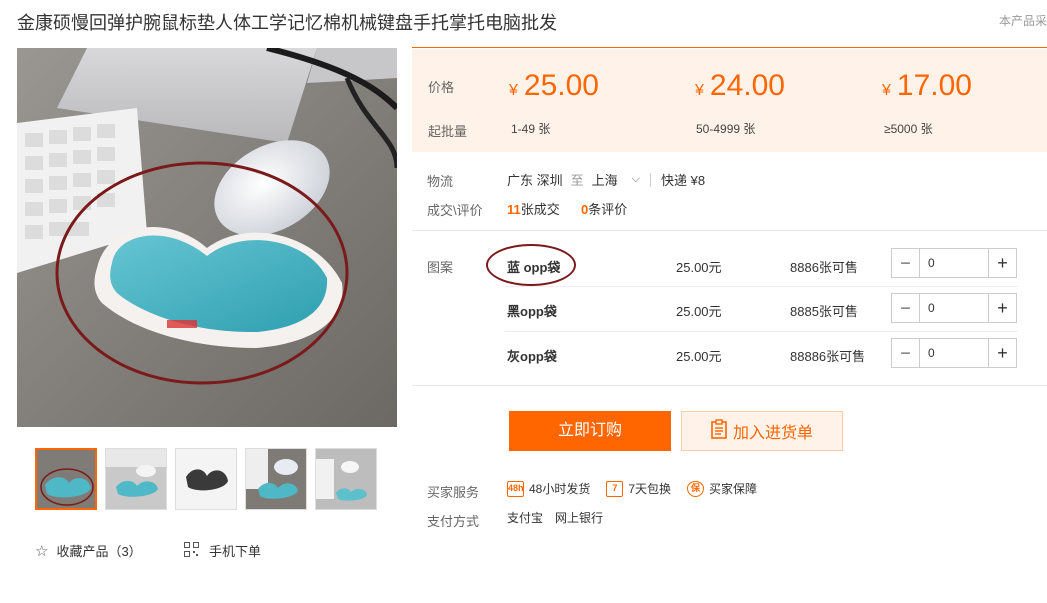 The height and width of the screenshot is (603, 1047). I want to click on service-text: 48小时发货, so click(560, 489).